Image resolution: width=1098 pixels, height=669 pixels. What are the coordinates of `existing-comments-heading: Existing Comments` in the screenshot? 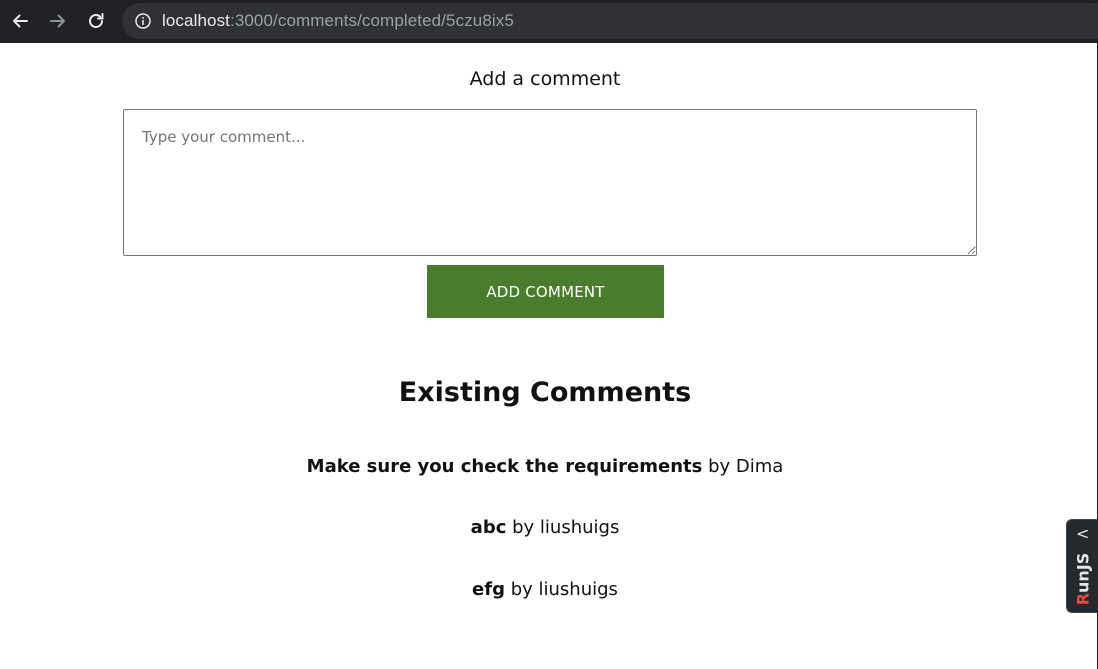 It's located at (545, 392).